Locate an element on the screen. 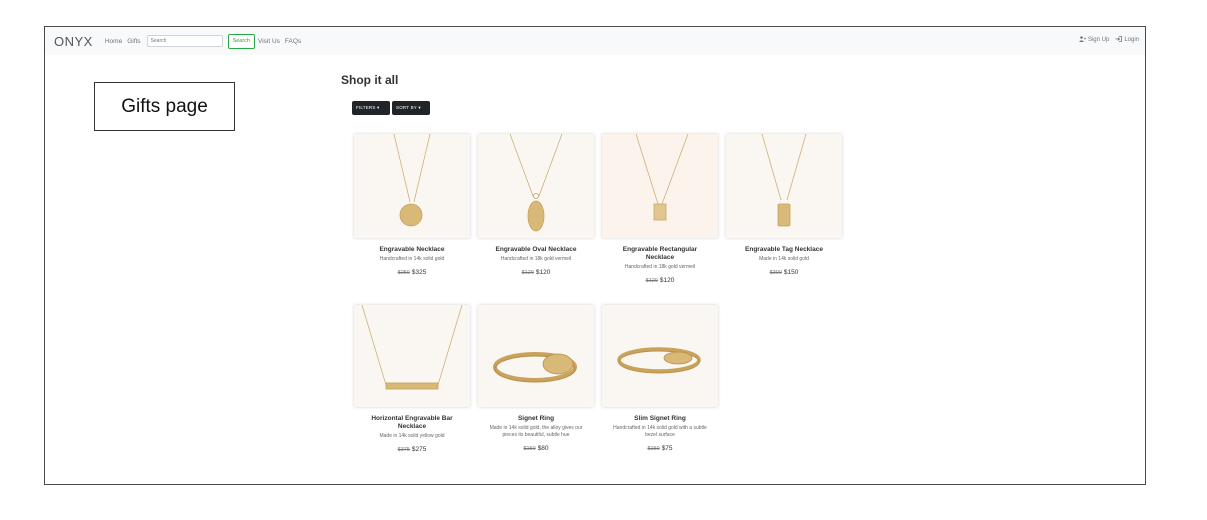 The height and width of the screenshot is (520, 1207). product-description: Made in 14k solid yellow gold is located at coordinates (412, 436).